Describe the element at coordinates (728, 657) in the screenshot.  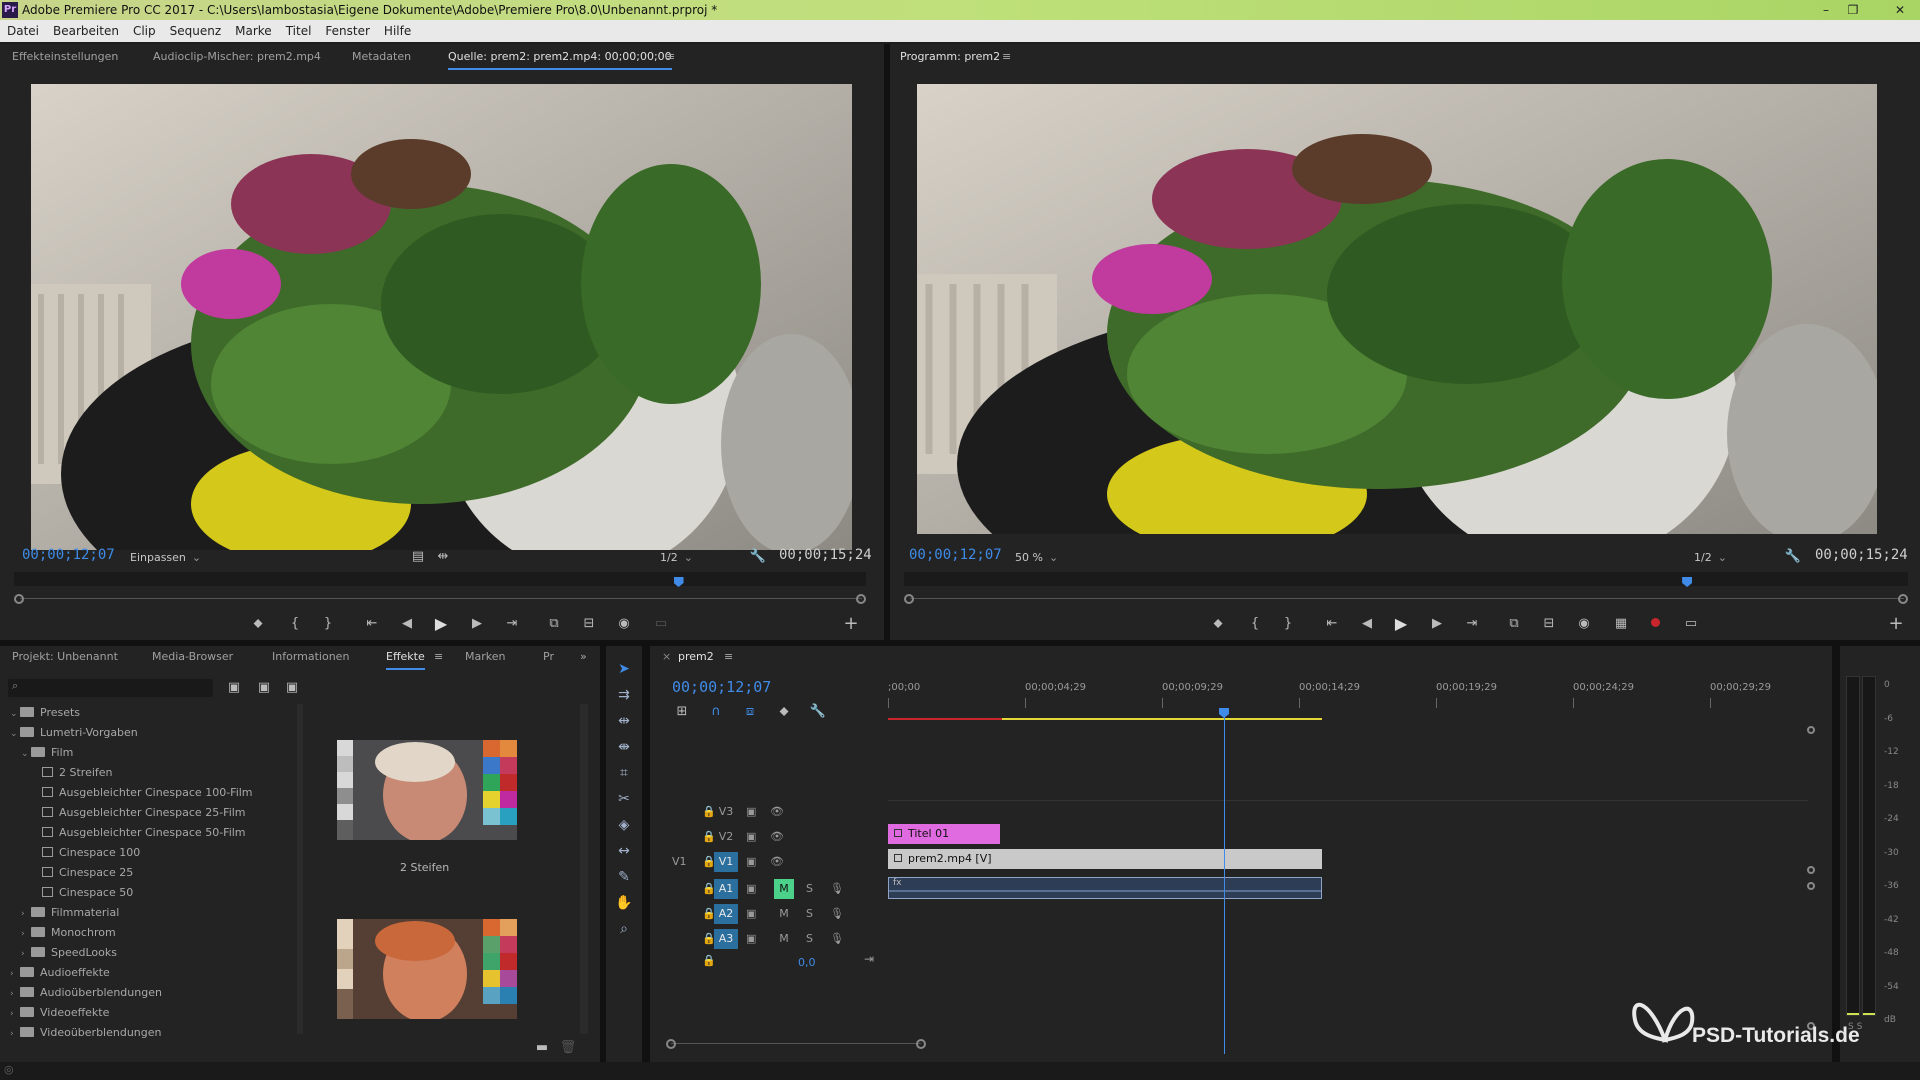
I see `timeline-menu-icon: ≡` at that location.